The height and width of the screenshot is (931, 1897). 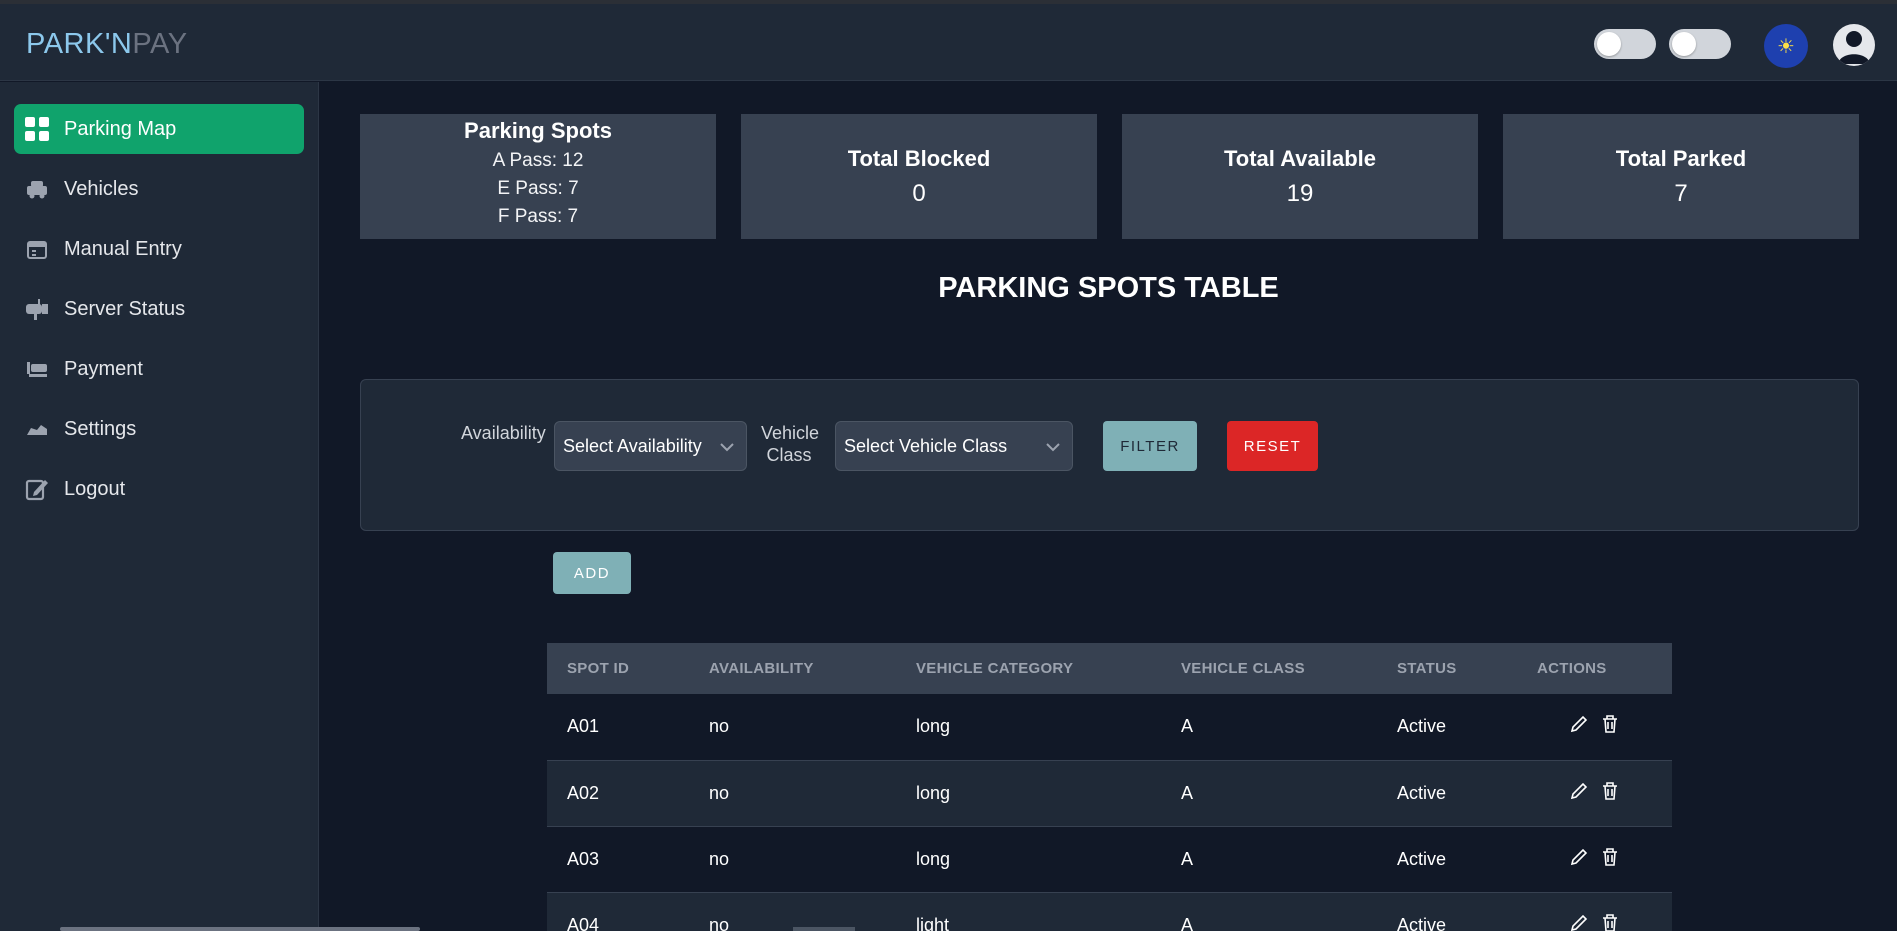 What do you see at coordinates (1427, 668) in the screenshot?
I see `column-header: STATUS` at bounding box center [1427, 668].